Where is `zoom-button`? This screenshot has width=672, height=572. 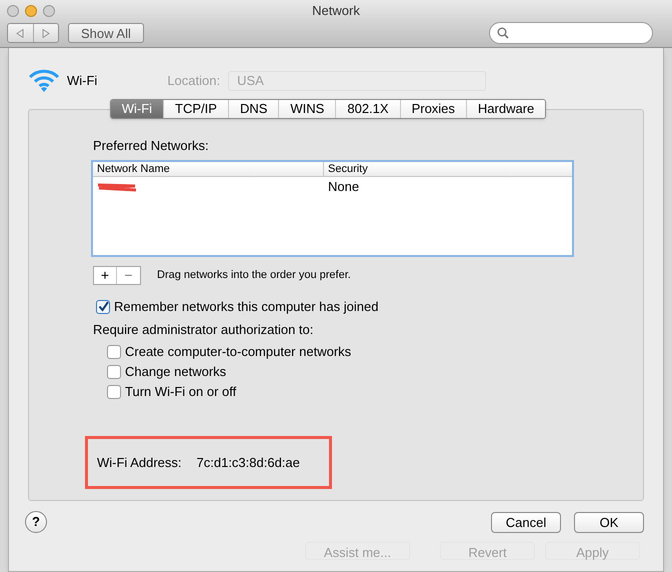 zoom-button is located at coordinates (49, 11).